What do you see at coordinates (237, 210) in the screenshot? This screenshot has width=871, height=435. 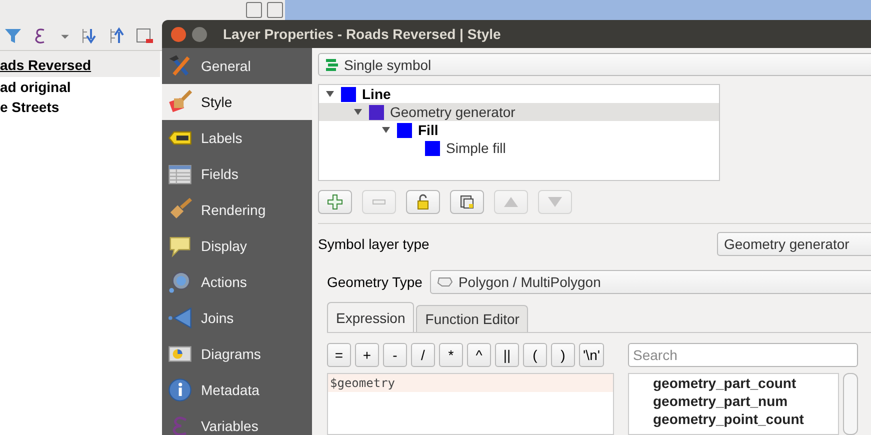 I see `sidebar-item: Rendering` at bounding box center [237, 210].